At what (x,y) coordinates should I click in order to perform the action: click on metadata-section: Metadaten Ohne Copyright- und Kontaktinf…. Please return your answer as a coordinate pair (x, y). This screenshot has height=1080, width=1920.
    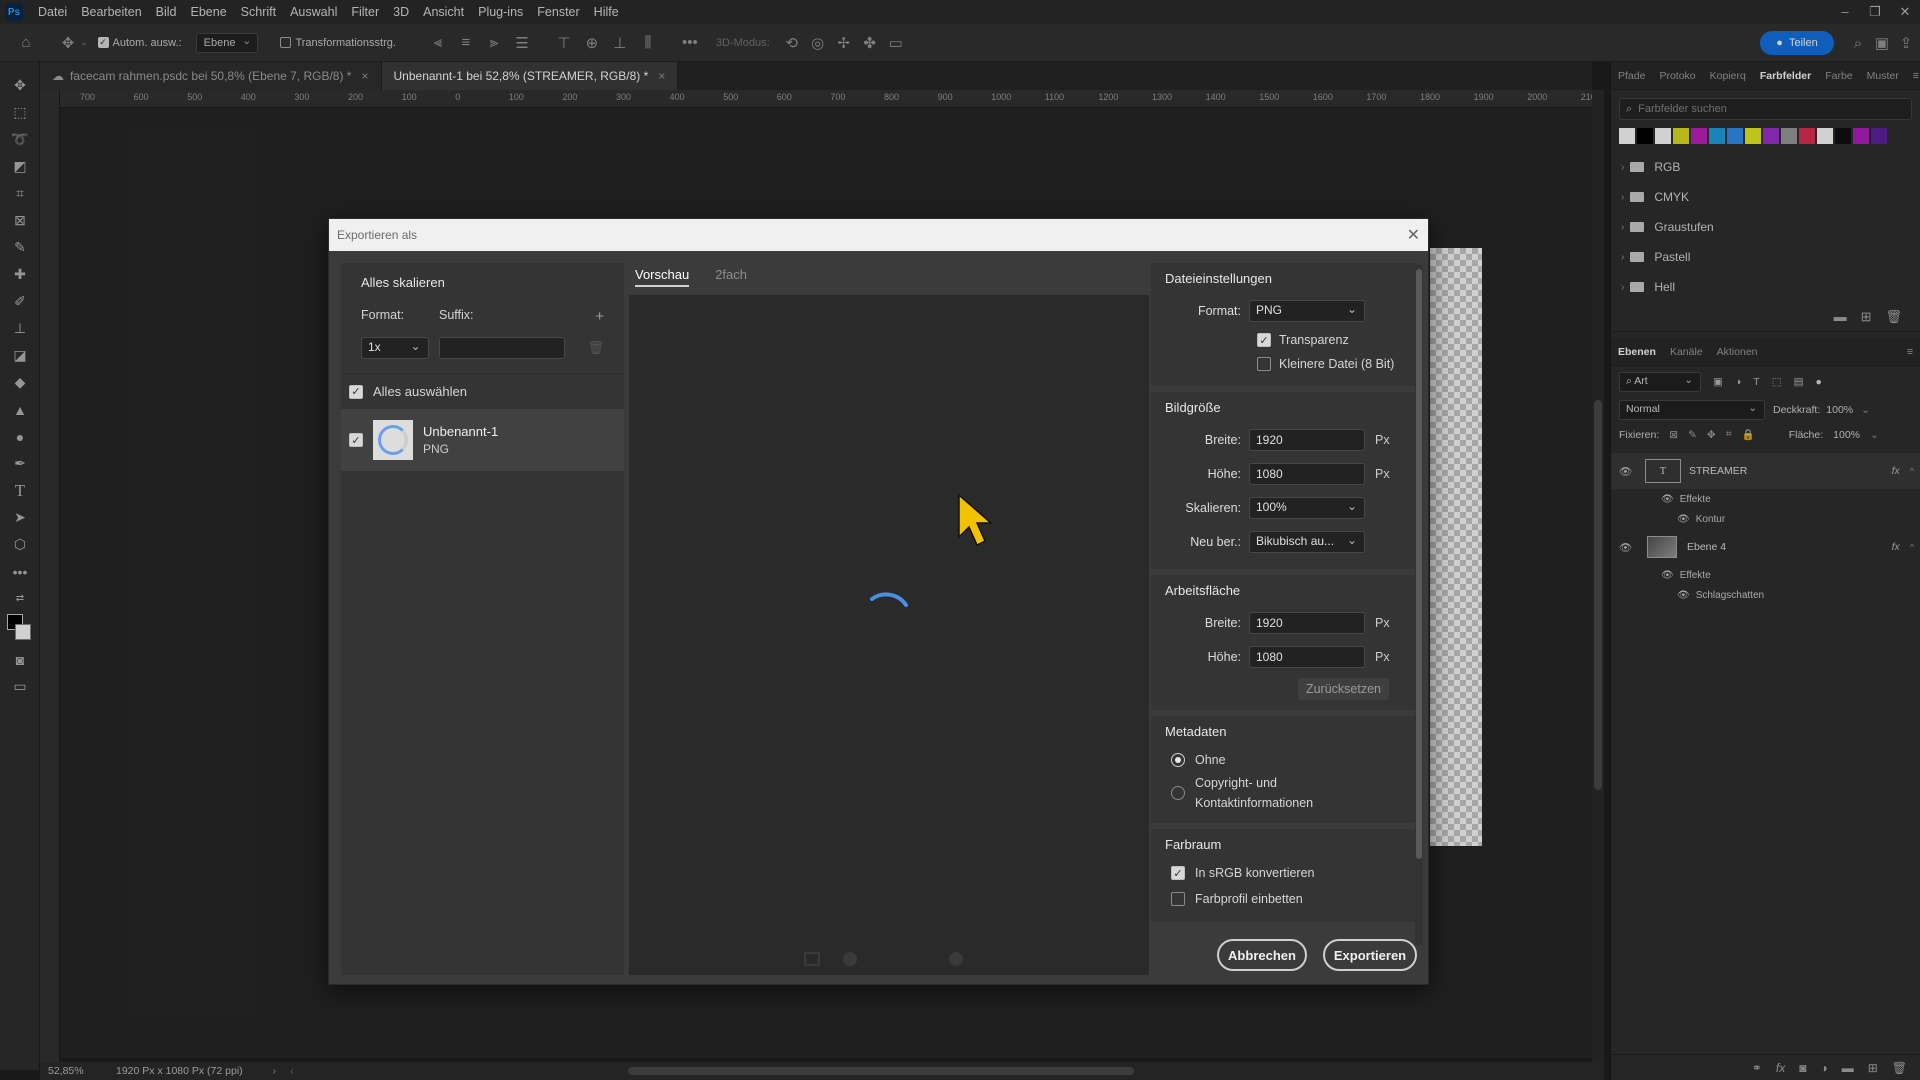
    Looking at the image, I should click on (1285, 769).